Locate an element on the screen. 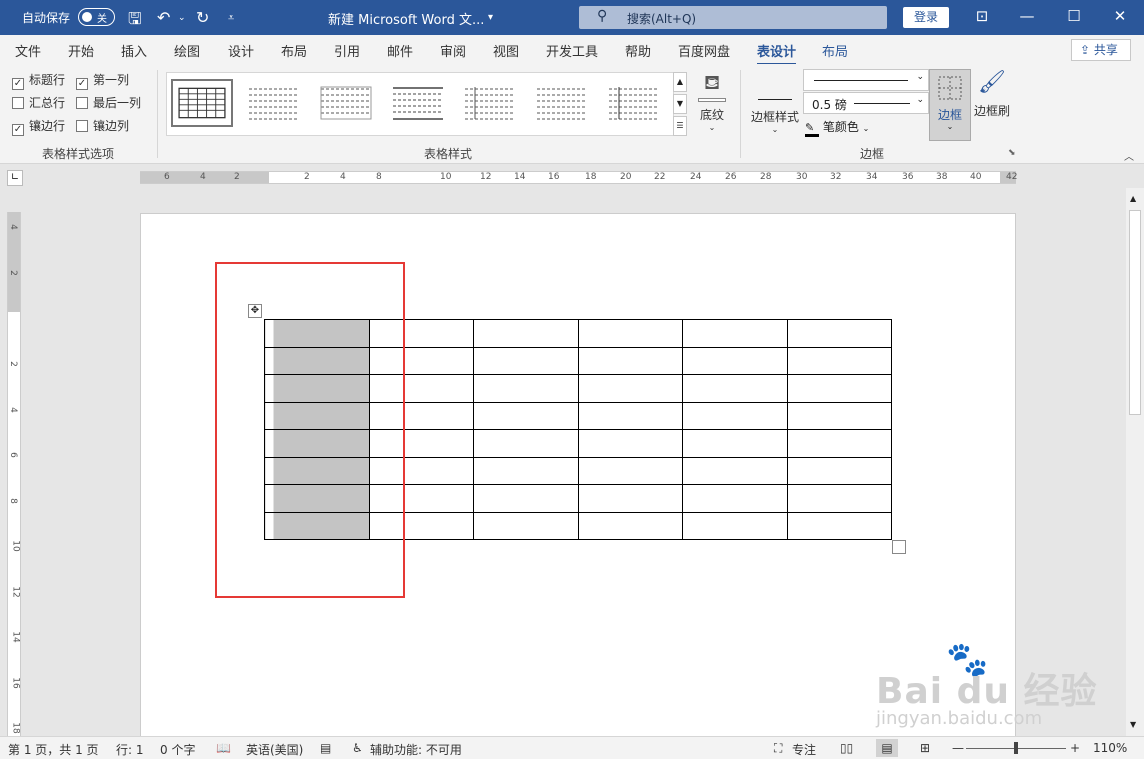  tab-table-design: 表设计 is located at coordinates (777, 53).